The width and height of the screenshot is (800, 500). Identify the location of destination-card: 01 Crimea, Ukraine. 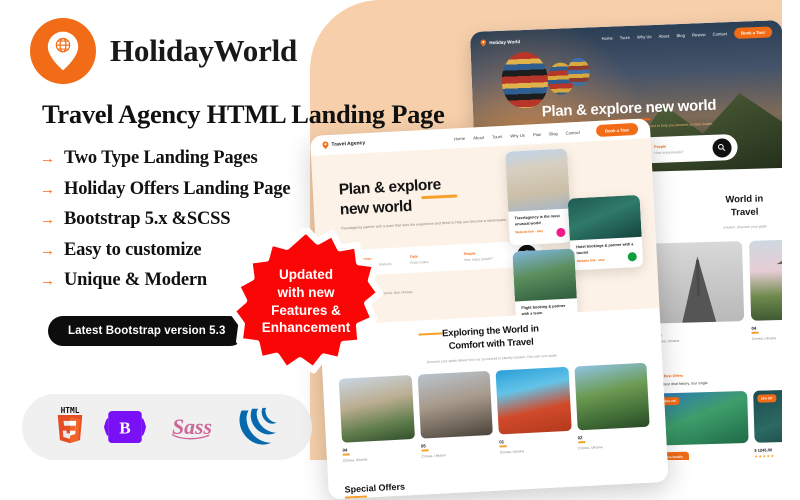
(534, 410).